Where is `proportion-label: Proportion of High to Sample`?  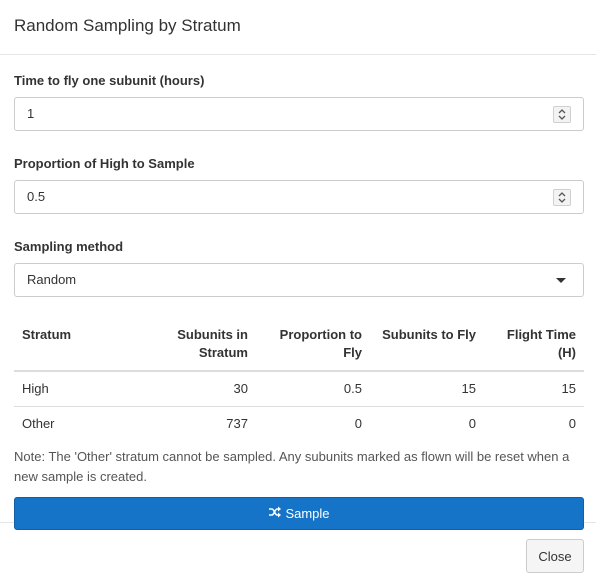
proportion-label: Proportion of High to Sample is located at coordinates (104, 163).